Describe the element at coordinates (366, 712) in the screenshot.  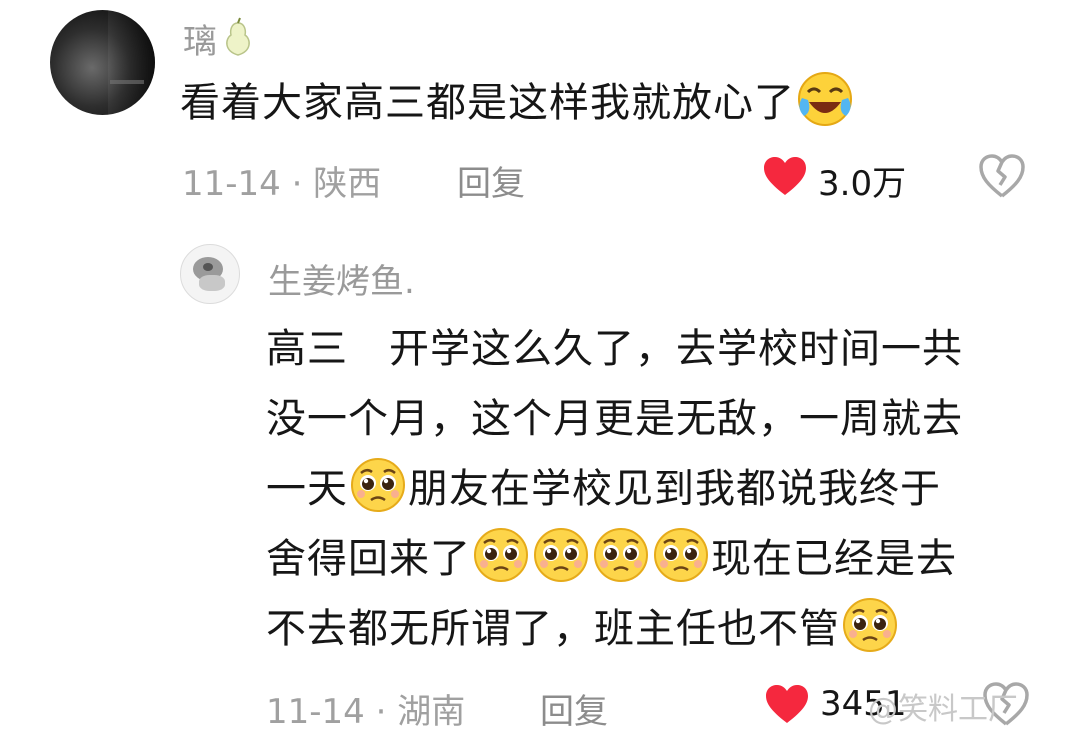
I see `reply-meta: 11-14 · 湖南` at that location.